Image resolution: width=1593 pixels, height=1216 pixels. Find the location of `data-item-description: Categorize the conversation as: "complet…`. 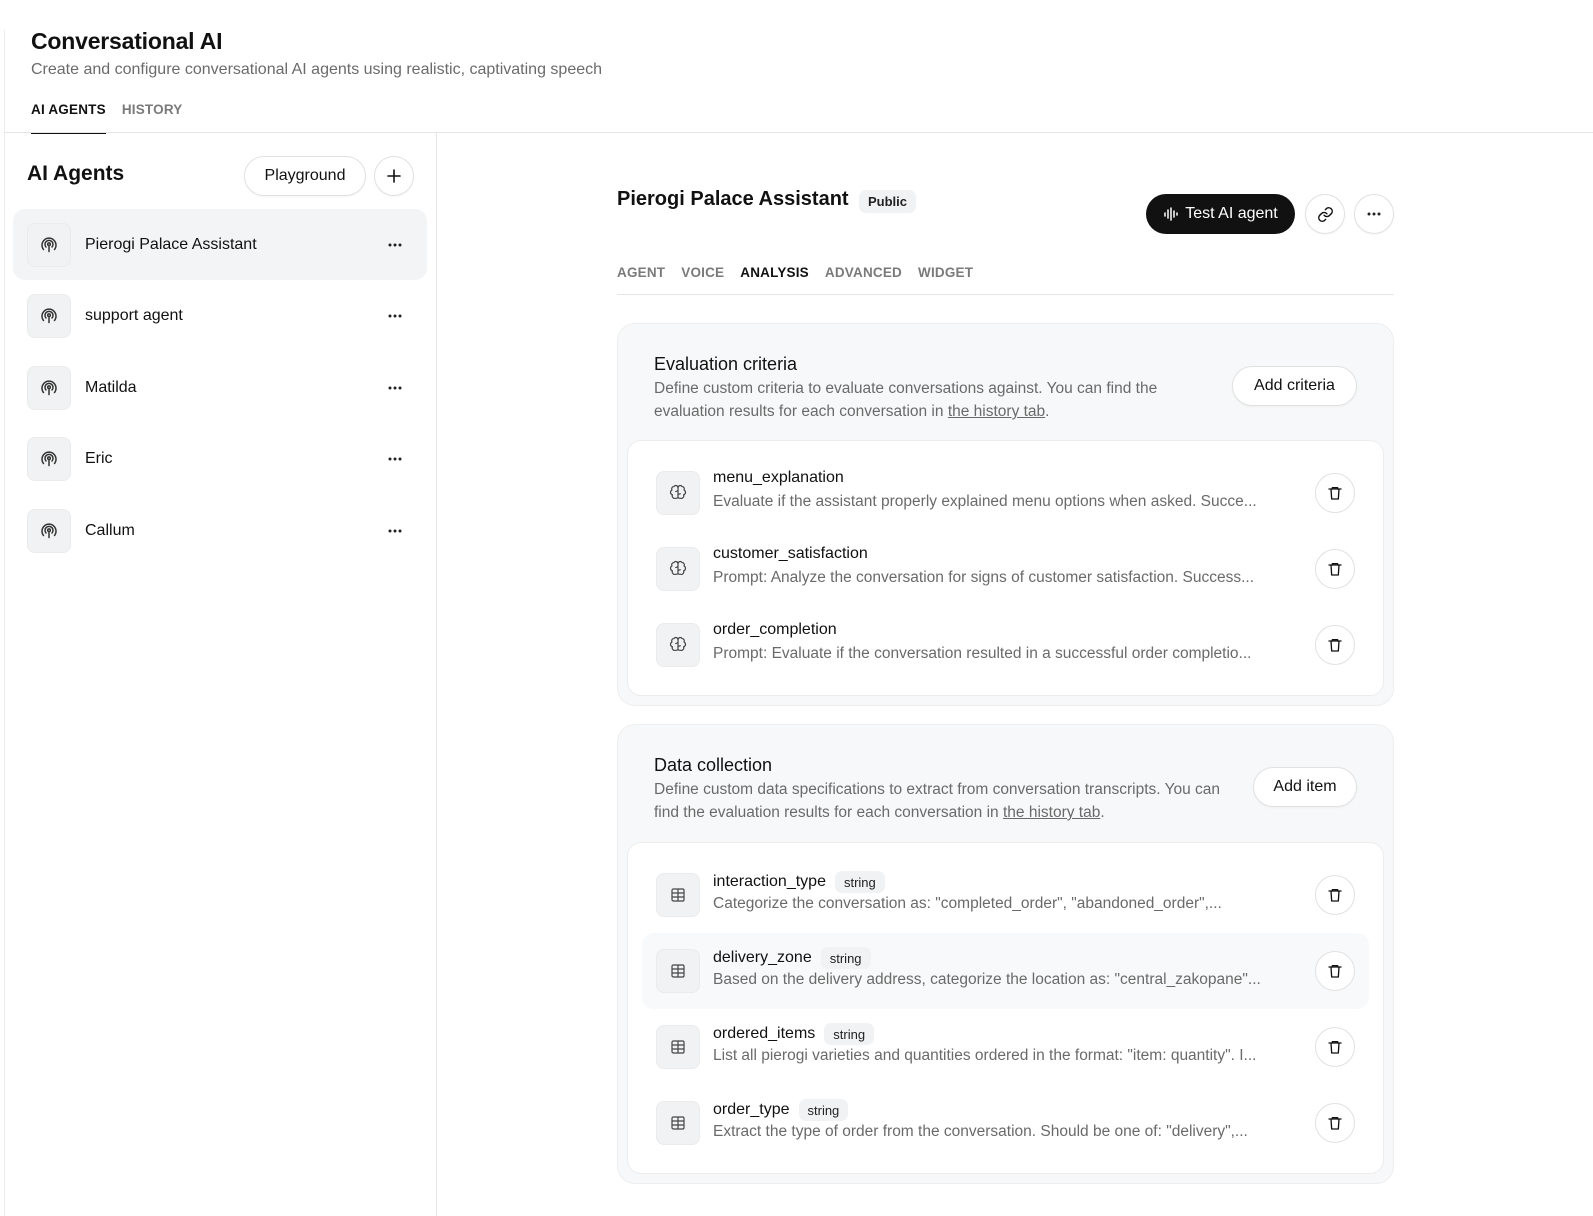

data-item-description: Categorize the conversation as: "complet… is located at coordinates (967, 903).